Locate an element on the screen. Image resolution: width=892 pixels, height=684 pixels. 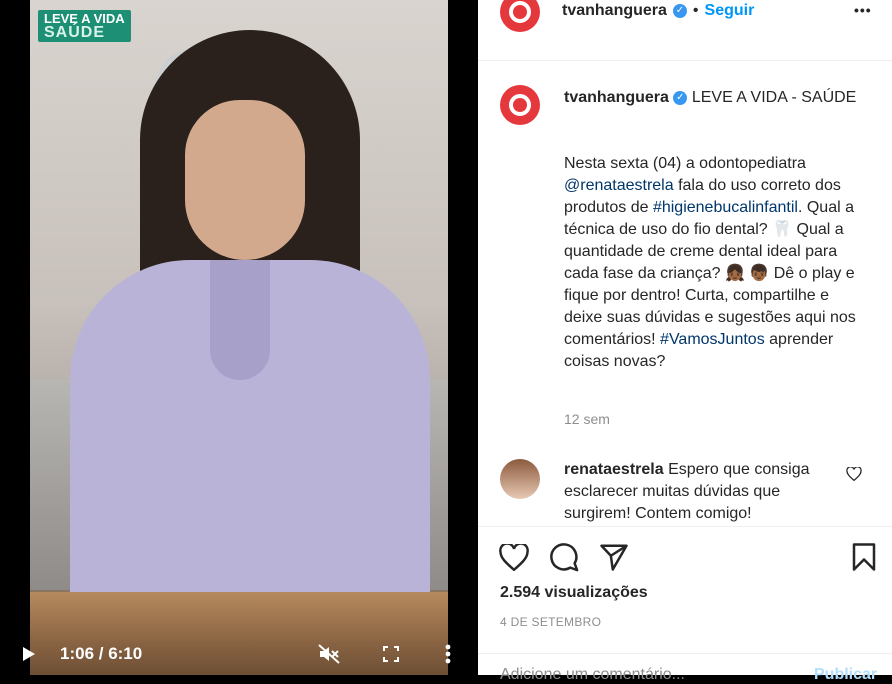
caption-time: 12 sem is located at coordinates (587, 419).